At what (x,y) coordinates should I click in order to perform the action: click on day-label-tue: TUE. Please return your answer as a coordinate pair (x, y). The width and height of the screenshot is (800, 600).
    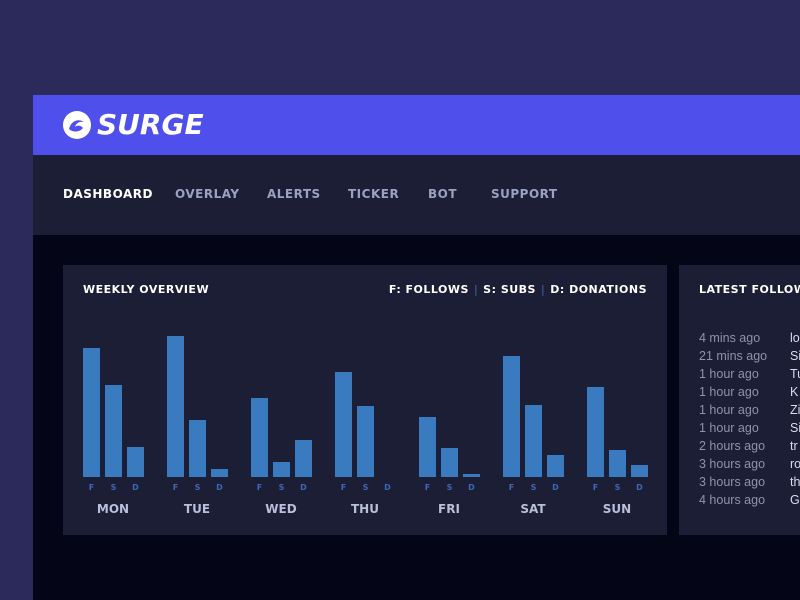
    Looking at the image, I should click on (197, 509).